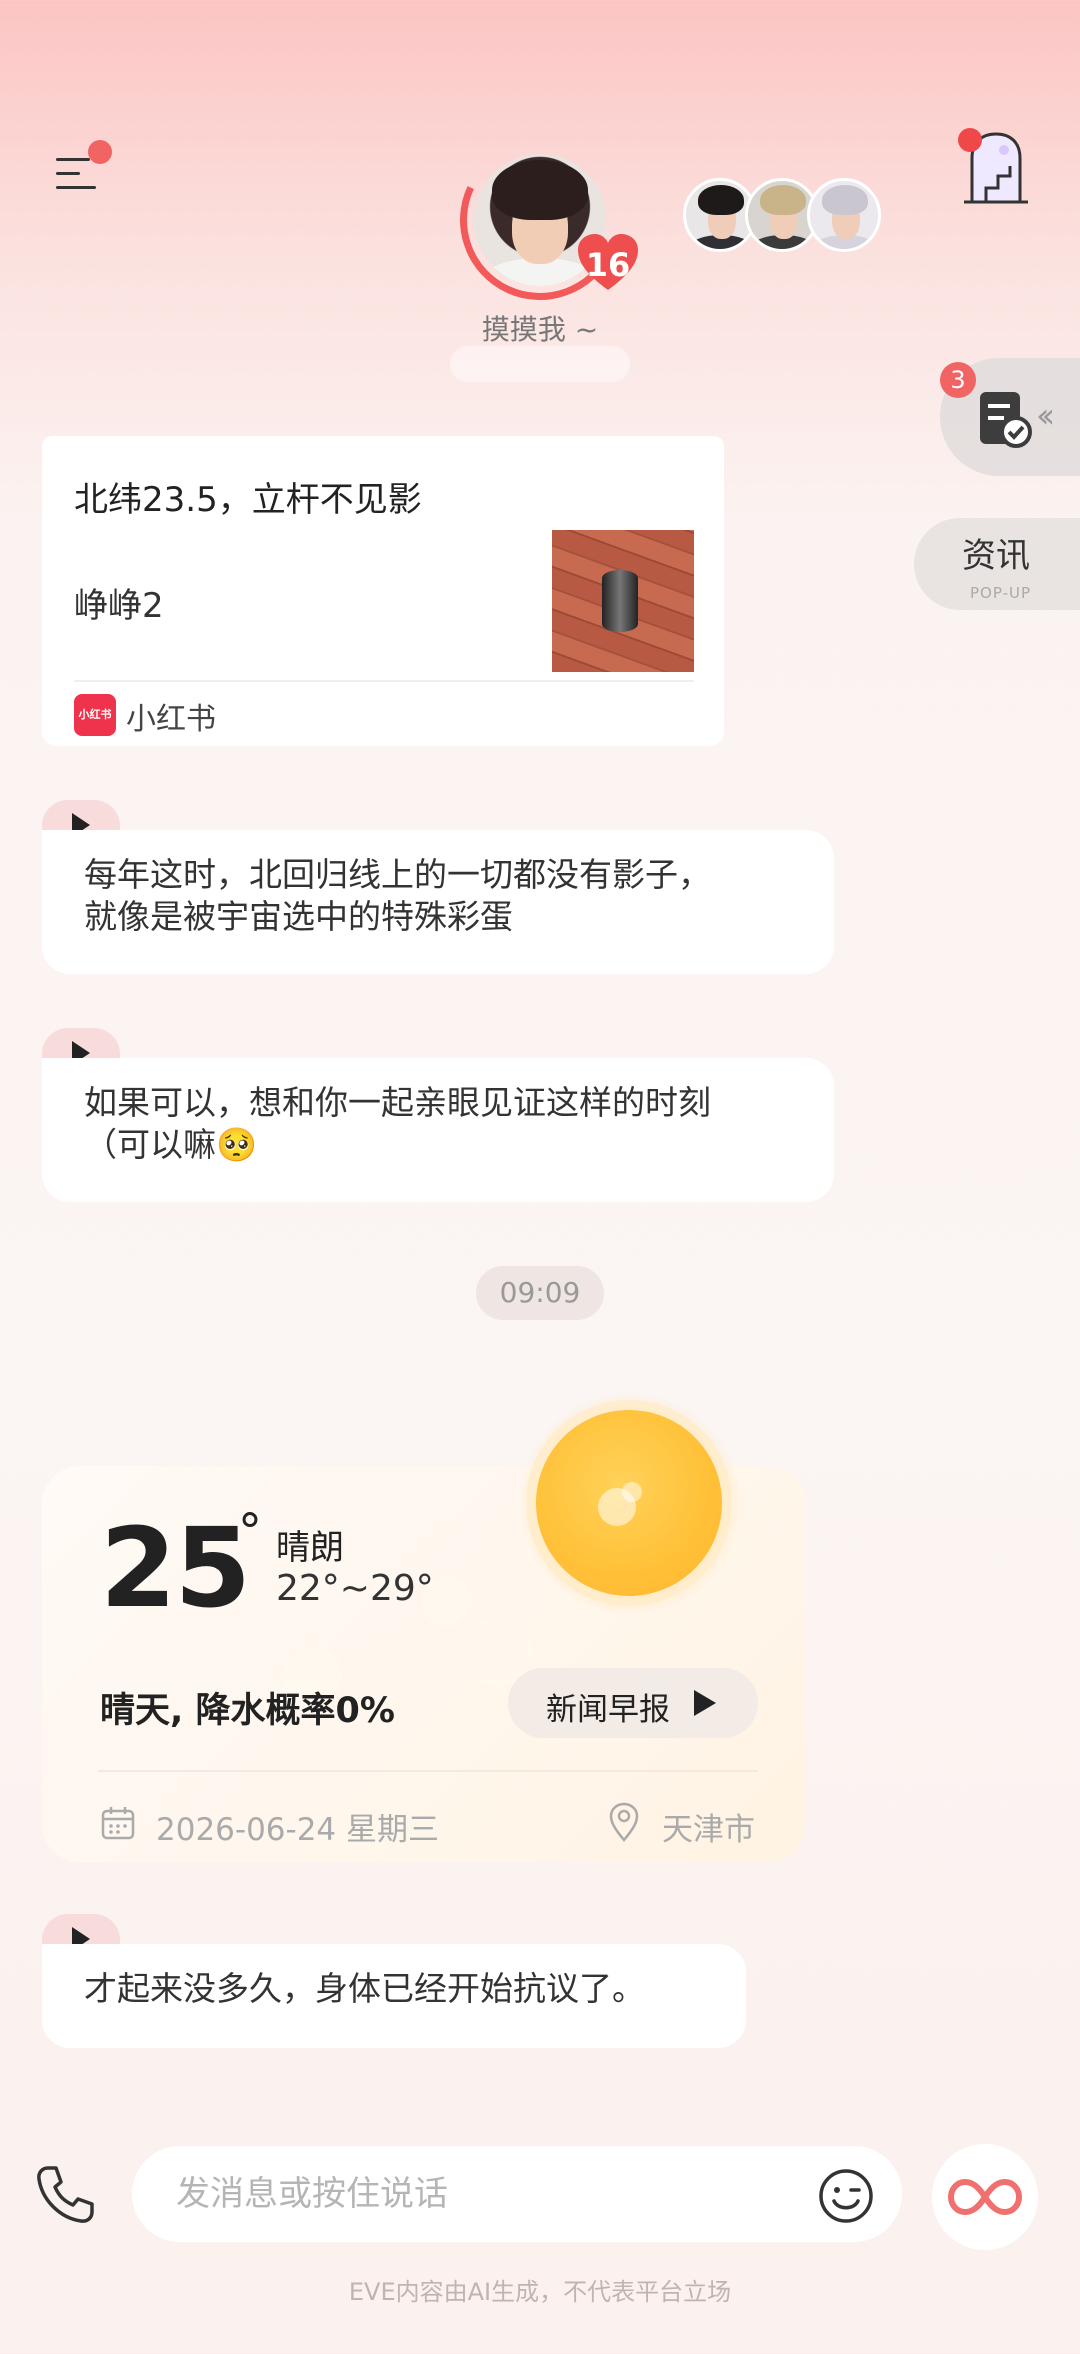 The height and width of the screenshot is (2354, 1080). Describe the element at coordinates (1006, 420) in the screenshot. I see `task-doc-icon` at that location.